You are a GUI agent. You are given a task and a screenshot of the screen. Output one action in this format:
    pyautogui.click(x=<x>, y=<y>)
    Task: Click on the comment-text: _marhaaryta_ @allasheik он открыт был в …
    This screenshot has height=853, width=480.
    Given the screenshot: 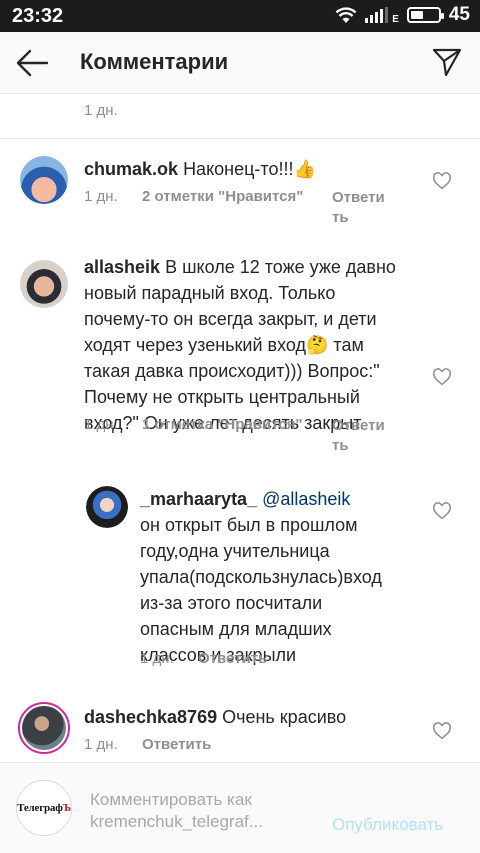 What is the action you would take?
    pyautogui.click(x=285, y=577)
    